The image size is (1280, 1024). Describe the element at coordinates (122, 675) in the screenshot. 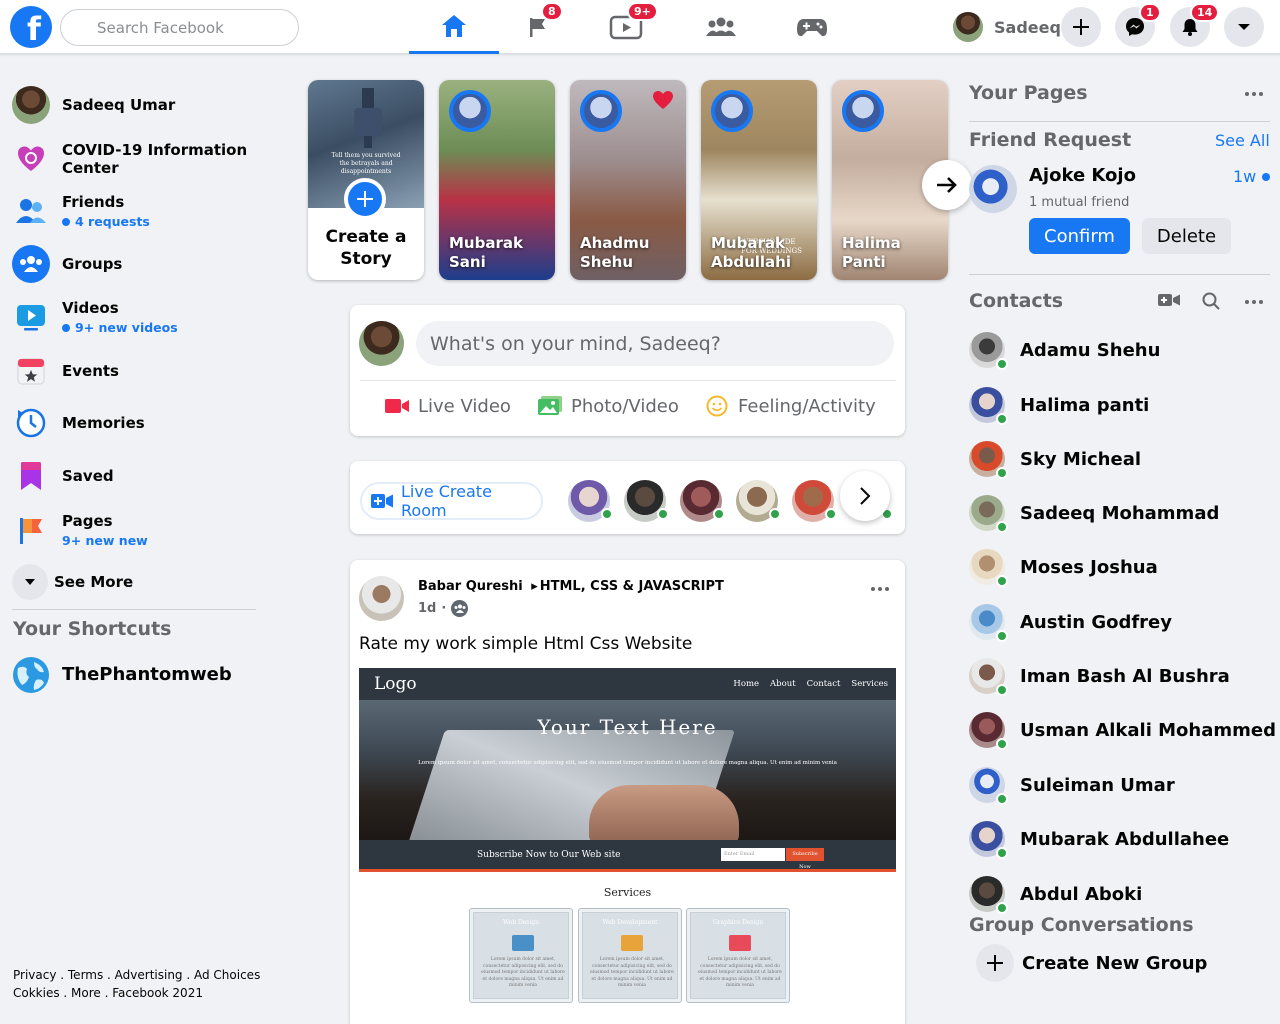

I see `shortcut-item: ThePhantomweb` at that location.